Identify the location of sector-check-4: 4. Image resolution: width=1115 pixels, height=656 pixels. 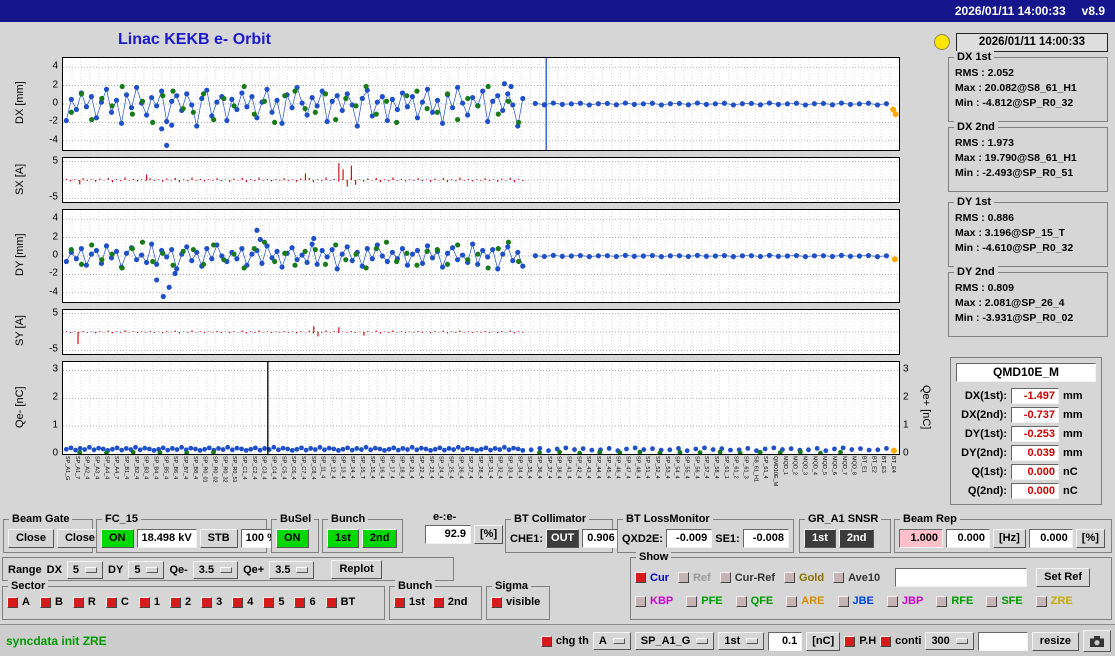
(242, 602).